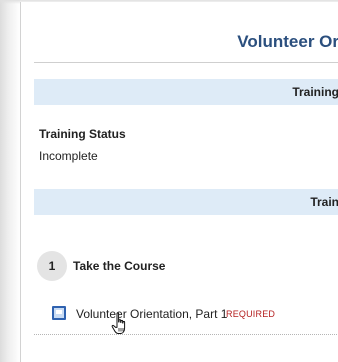  I want to click on title-divider, so click(186, 62).